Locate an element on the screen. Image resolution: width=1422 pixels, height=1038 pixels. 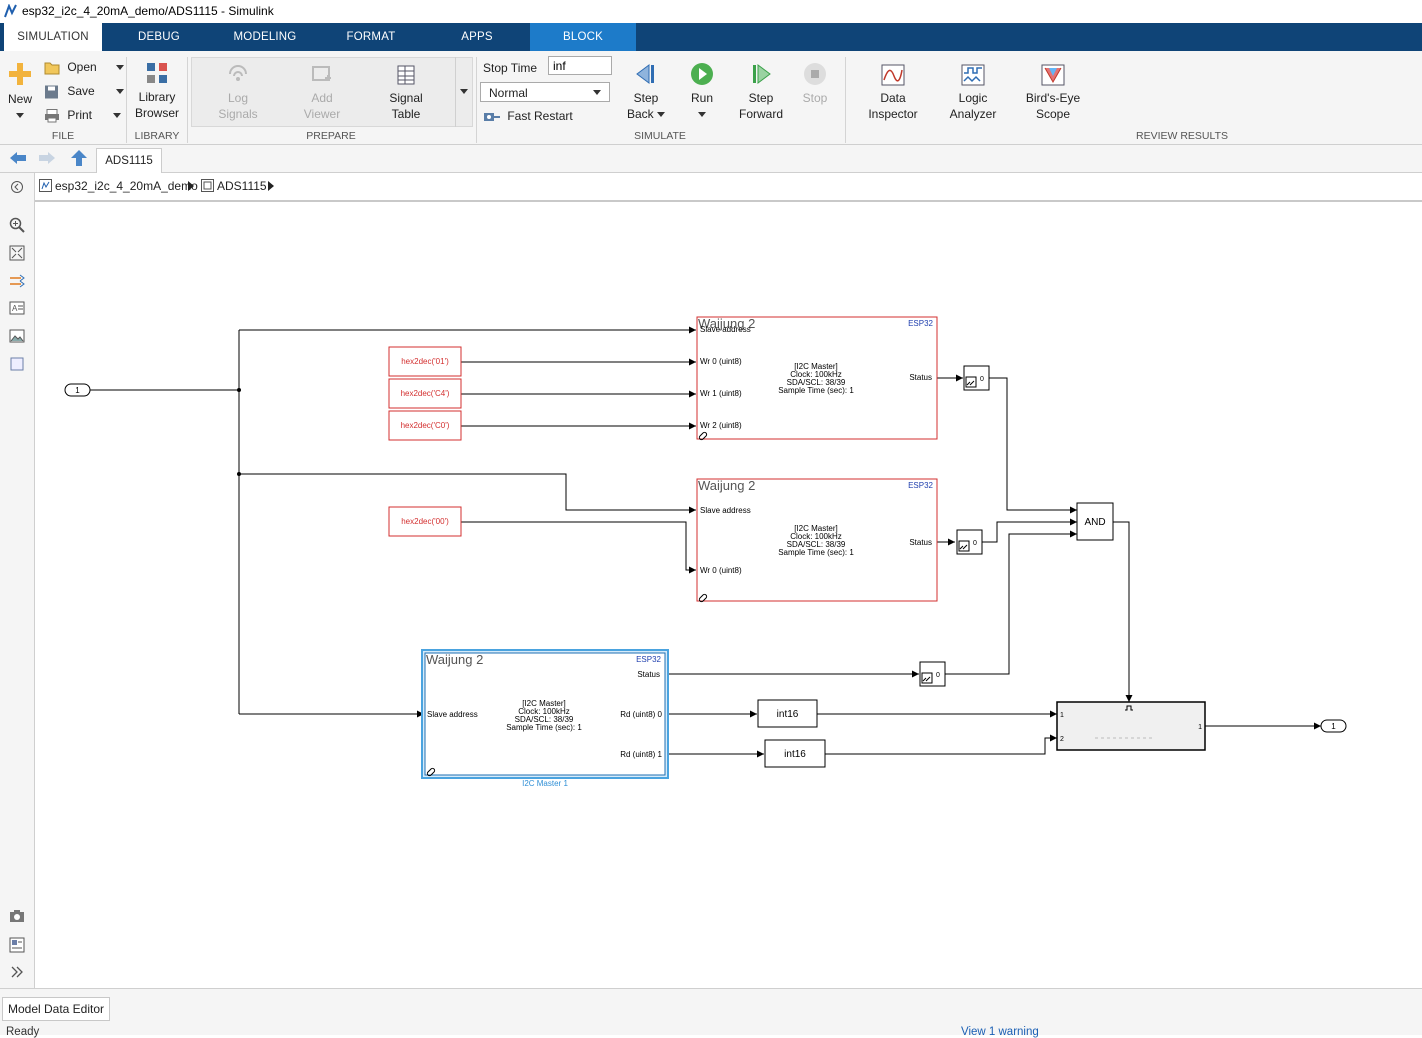
outport-block: 1 is located at coordinates (1333, 726).